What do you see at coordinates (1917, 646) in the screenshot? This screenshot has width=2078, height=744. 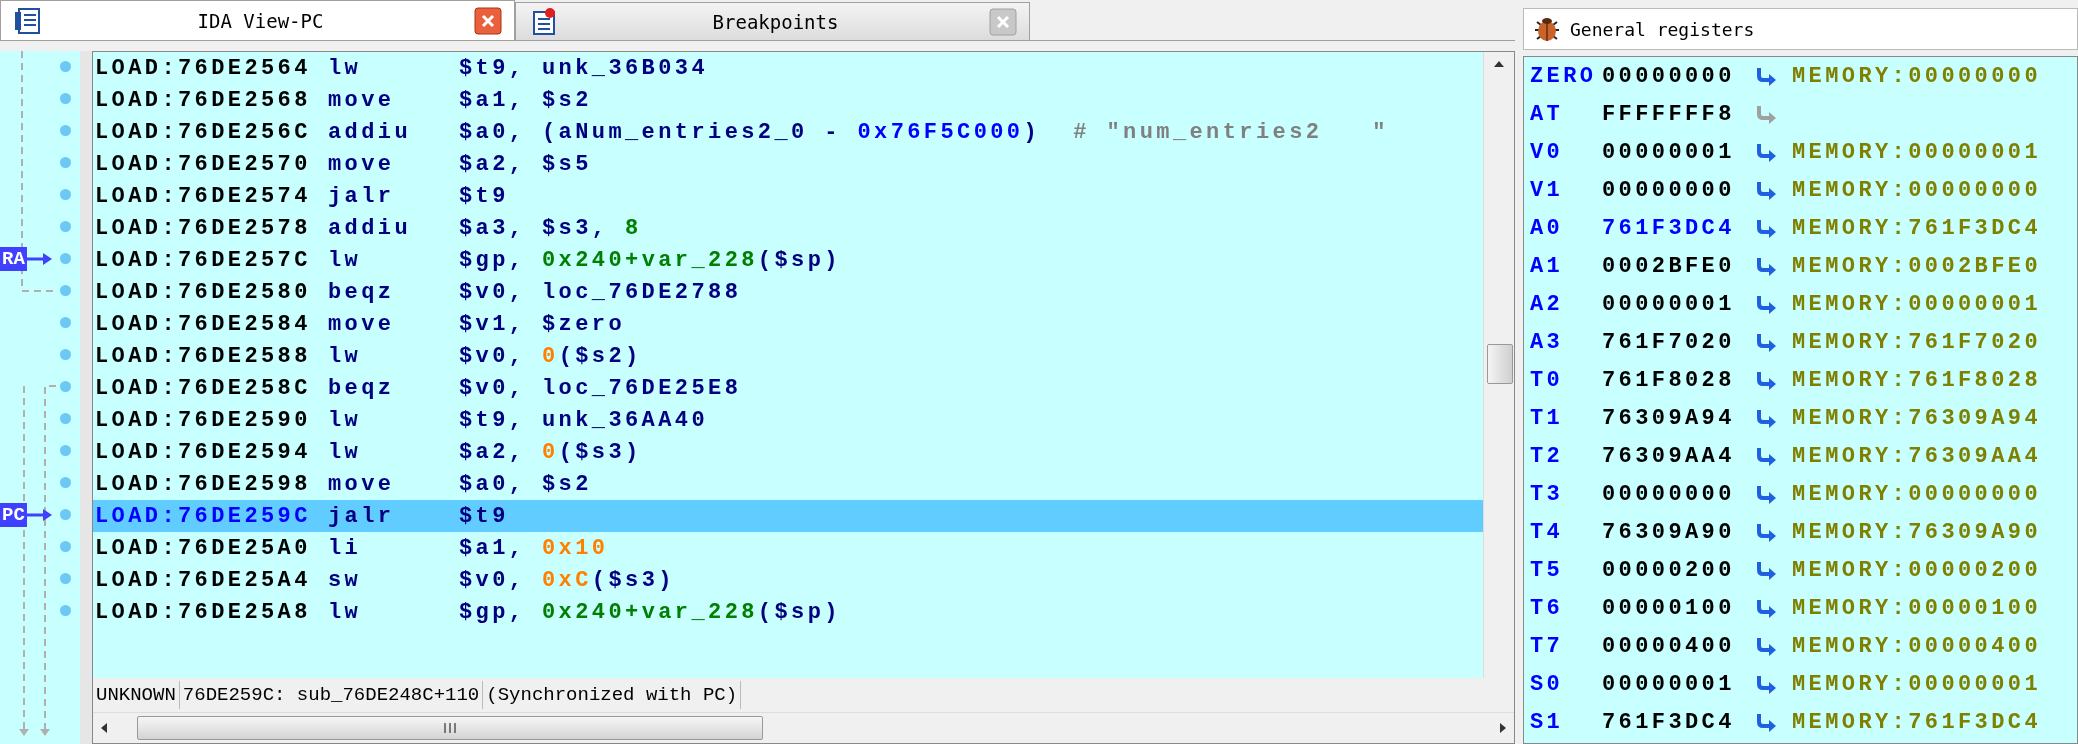 I see `memory-reference: MEMORY:00000400` at bounding box center [1917, 646].